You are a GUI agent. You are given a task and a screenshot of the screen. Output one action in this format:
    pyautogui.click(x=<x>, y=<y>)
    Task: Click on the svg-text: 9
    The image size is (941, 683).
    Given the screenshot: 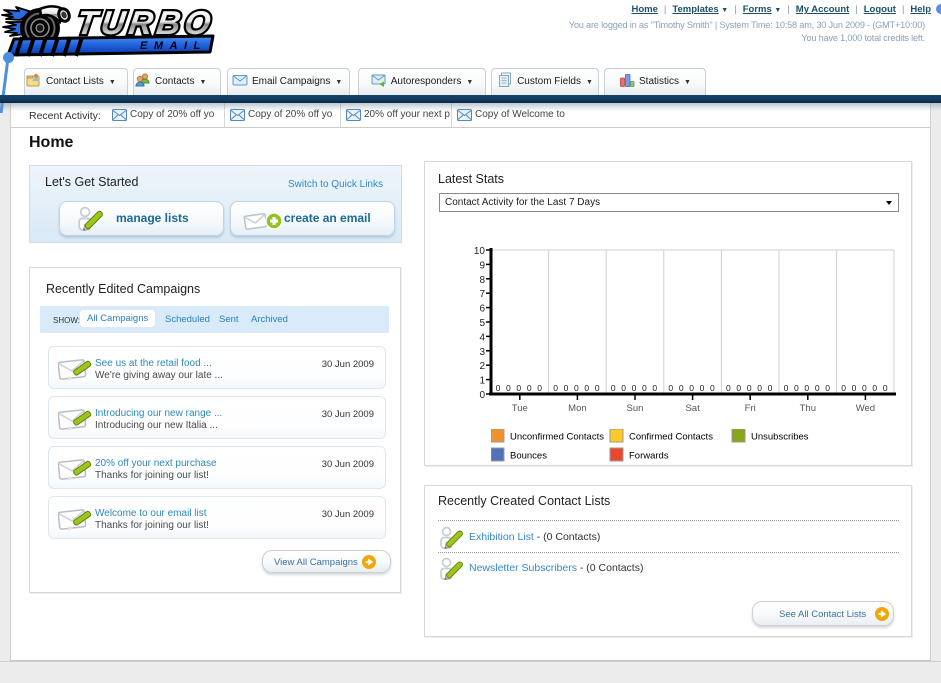 What is the action you would take?
    pyautogui.click(x=482, y=265)
    